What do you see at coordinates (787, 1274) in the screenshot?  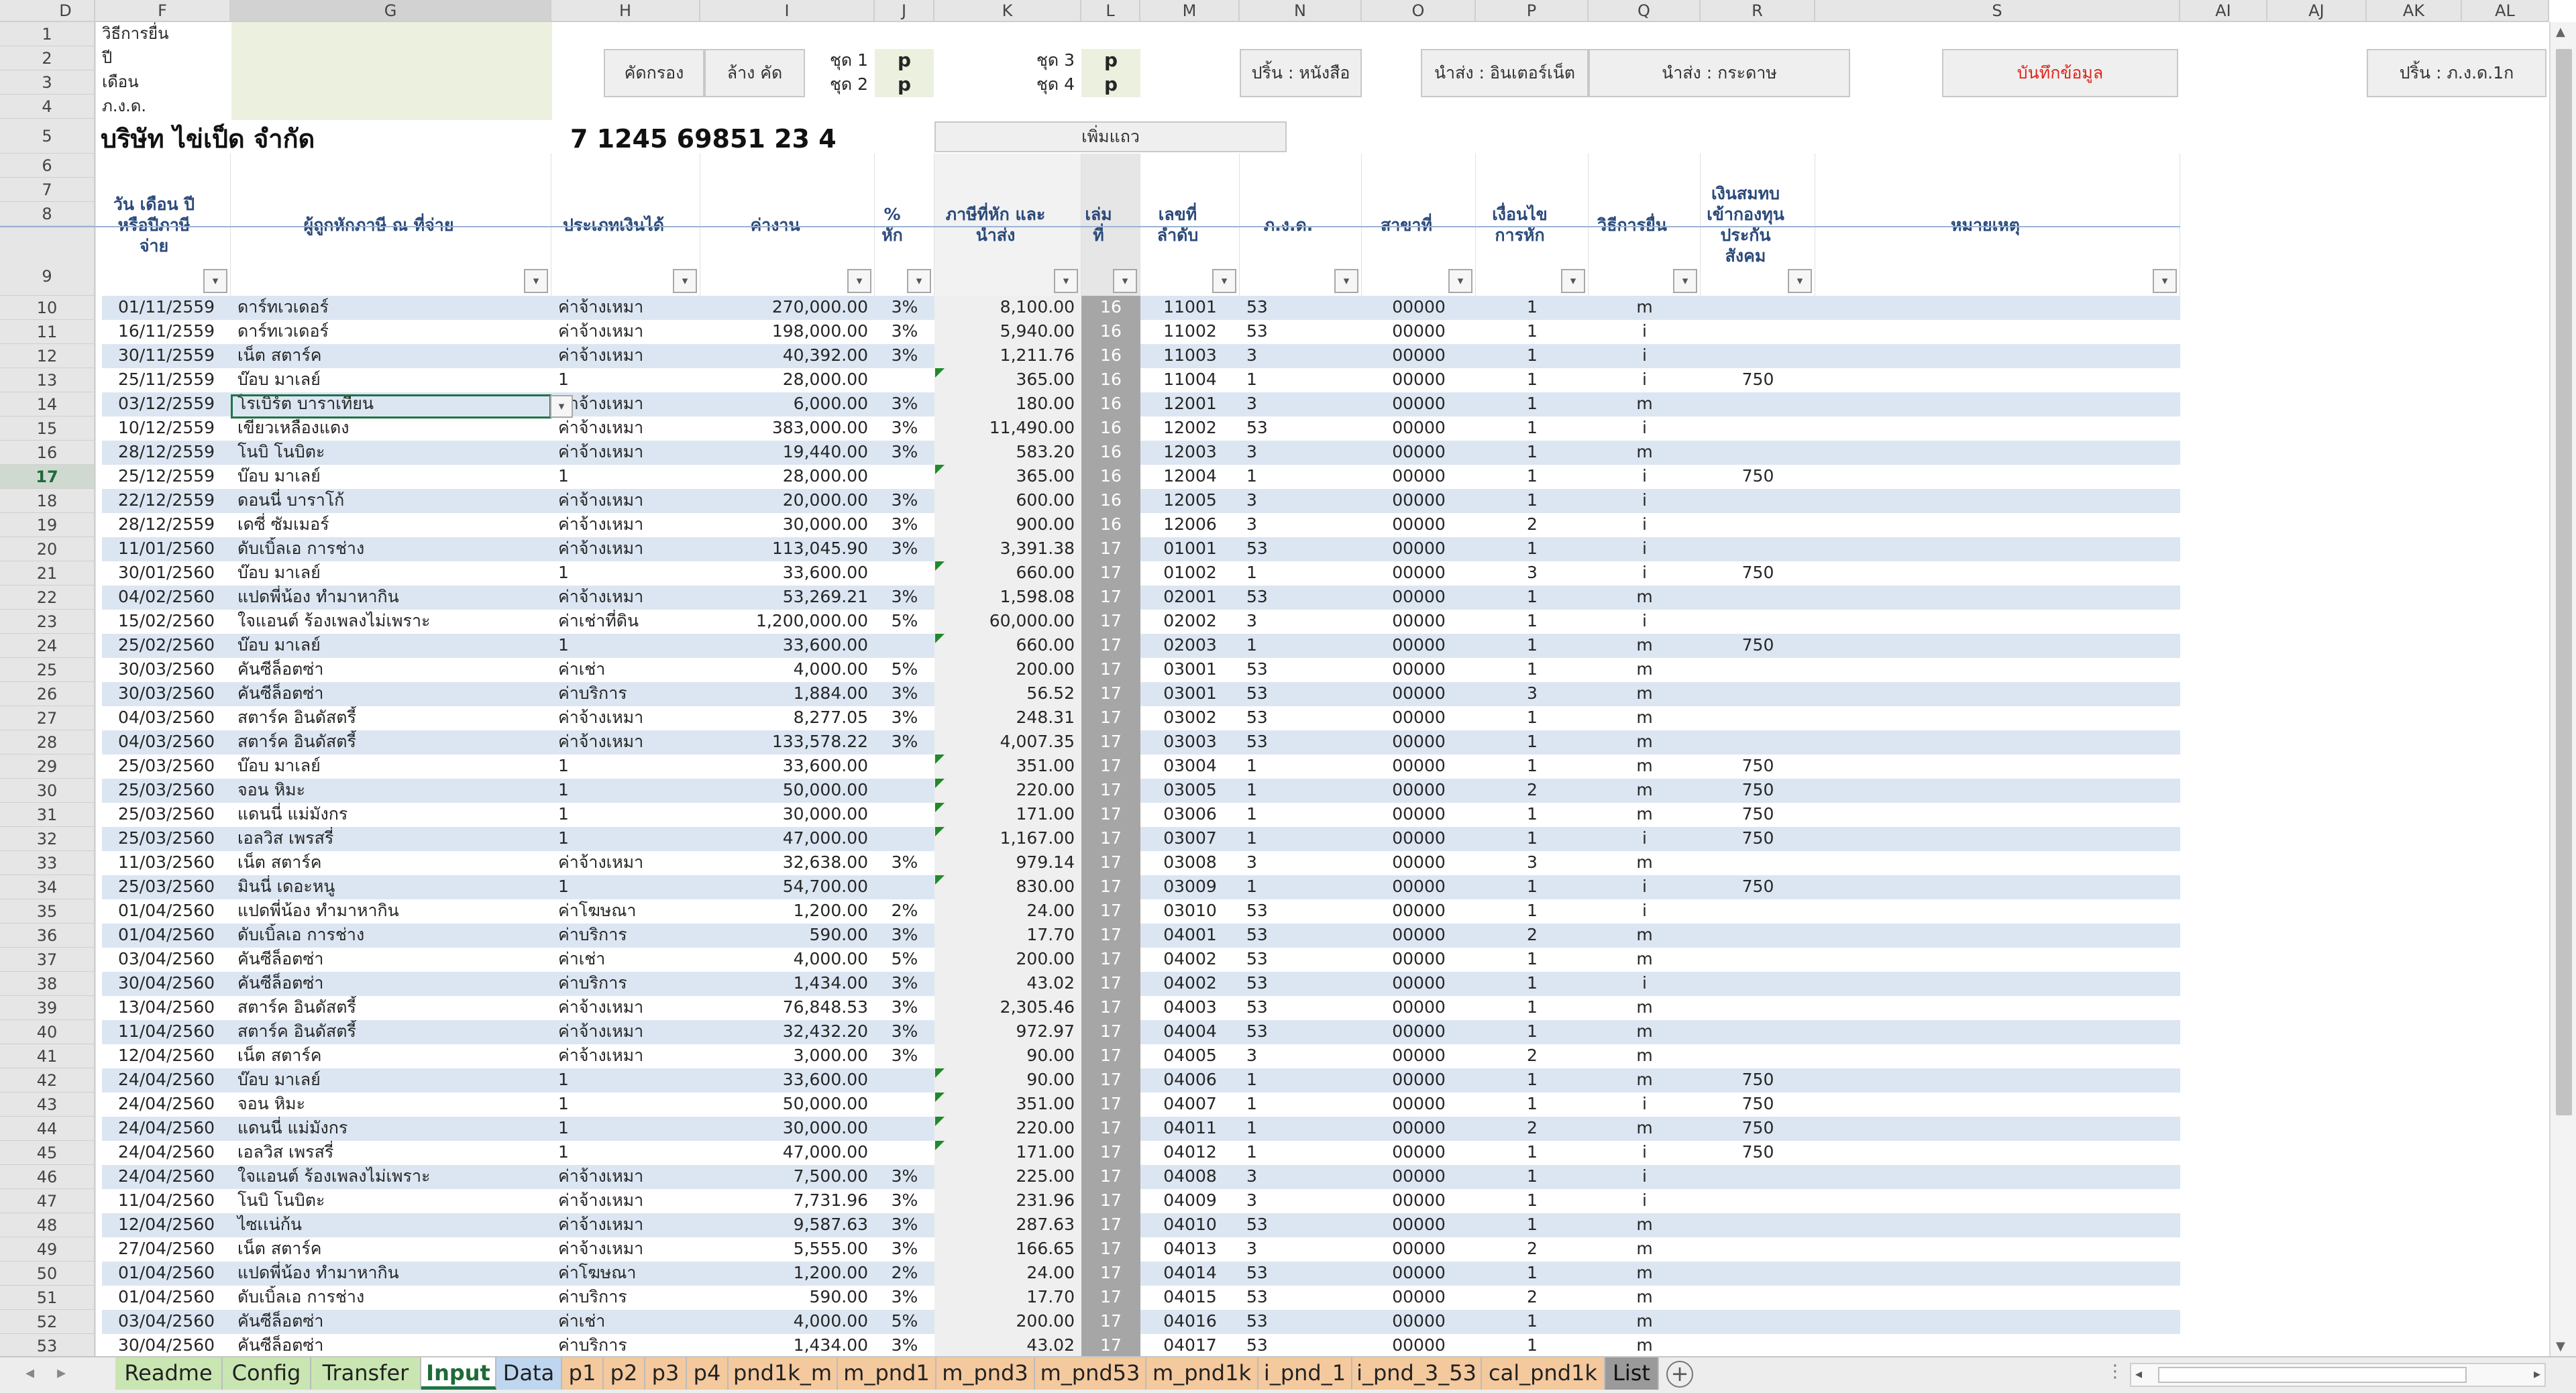 I see `cell-i: 1,200.00` at bounding box center [787, 1274].